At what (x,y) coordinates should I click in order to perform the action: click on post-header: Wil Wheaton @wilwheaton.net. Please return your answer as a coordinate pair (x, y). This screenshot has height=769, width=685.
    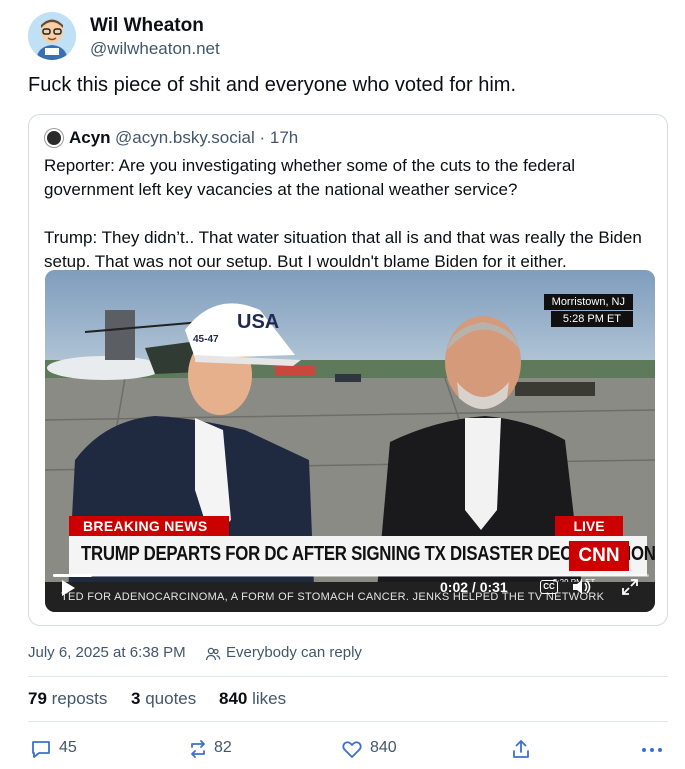
    Looking at the image, I should click on (343, 36).